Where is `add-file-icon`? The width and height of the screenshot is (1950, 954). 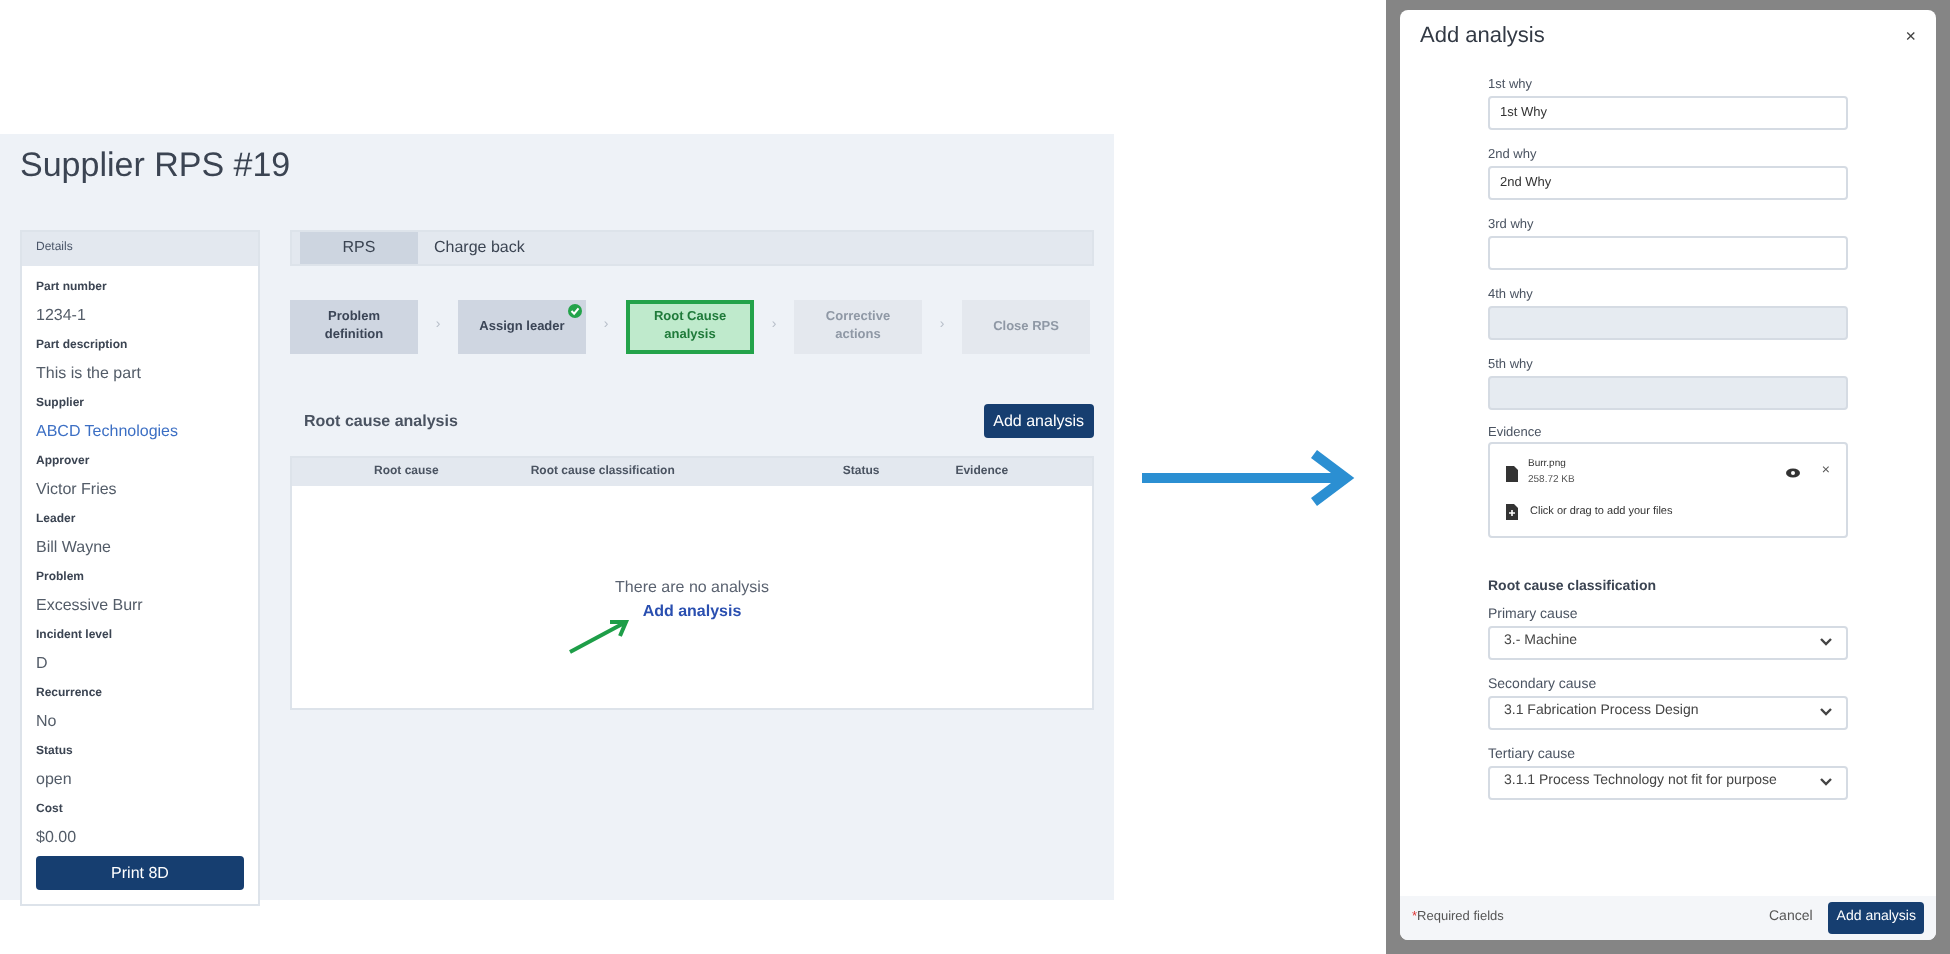
add-file-icon is located at coordinates (1512, 512).